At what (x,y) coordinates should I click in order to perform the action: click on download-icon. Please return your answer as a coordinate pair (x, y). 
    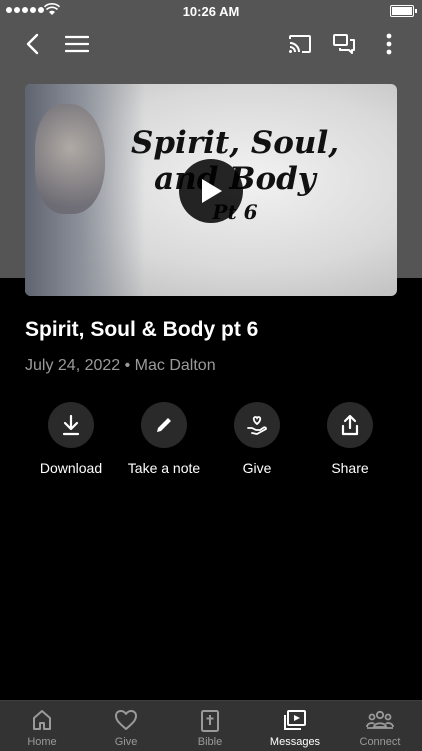
    Looking at the image, I should click on (71, 425).